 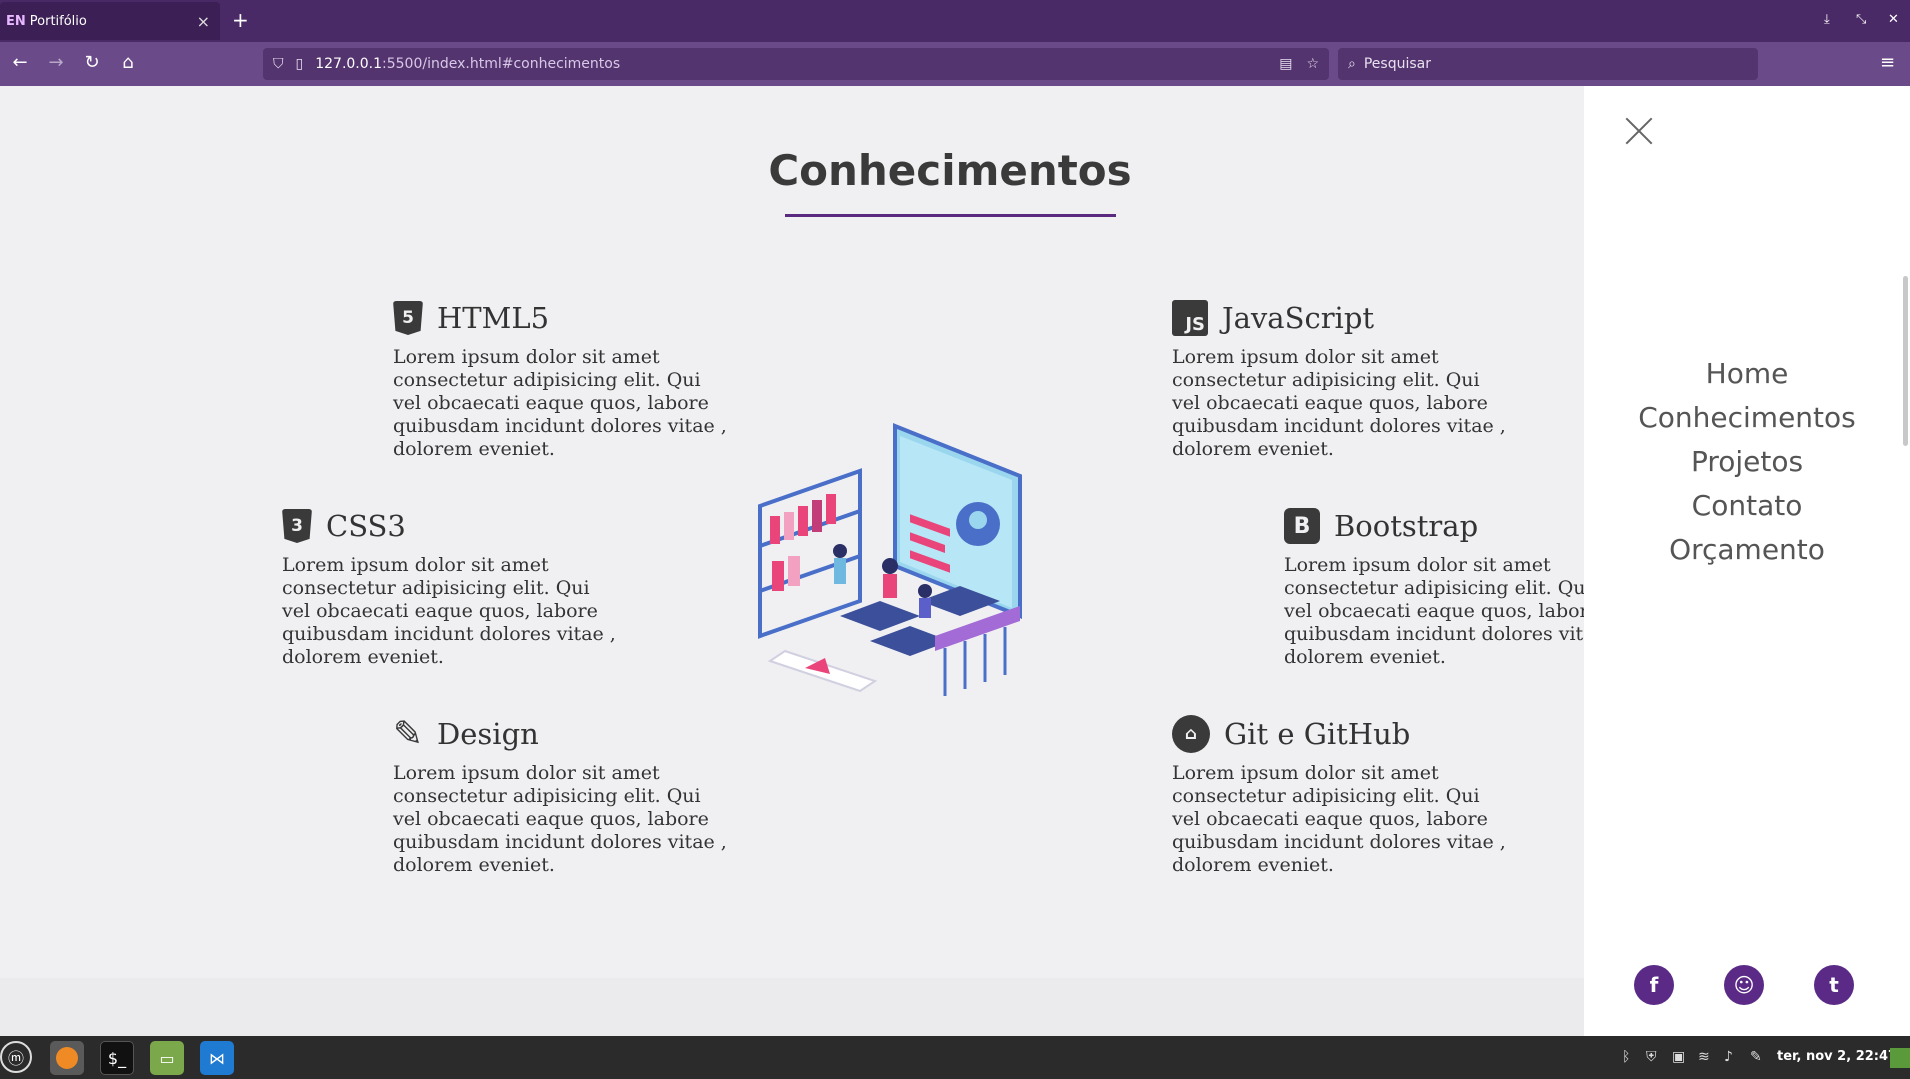 What do you see at coordinates (128, 62) in the screenshot?
I see `home-icon: ⌂` at bounding box center [128, 62].